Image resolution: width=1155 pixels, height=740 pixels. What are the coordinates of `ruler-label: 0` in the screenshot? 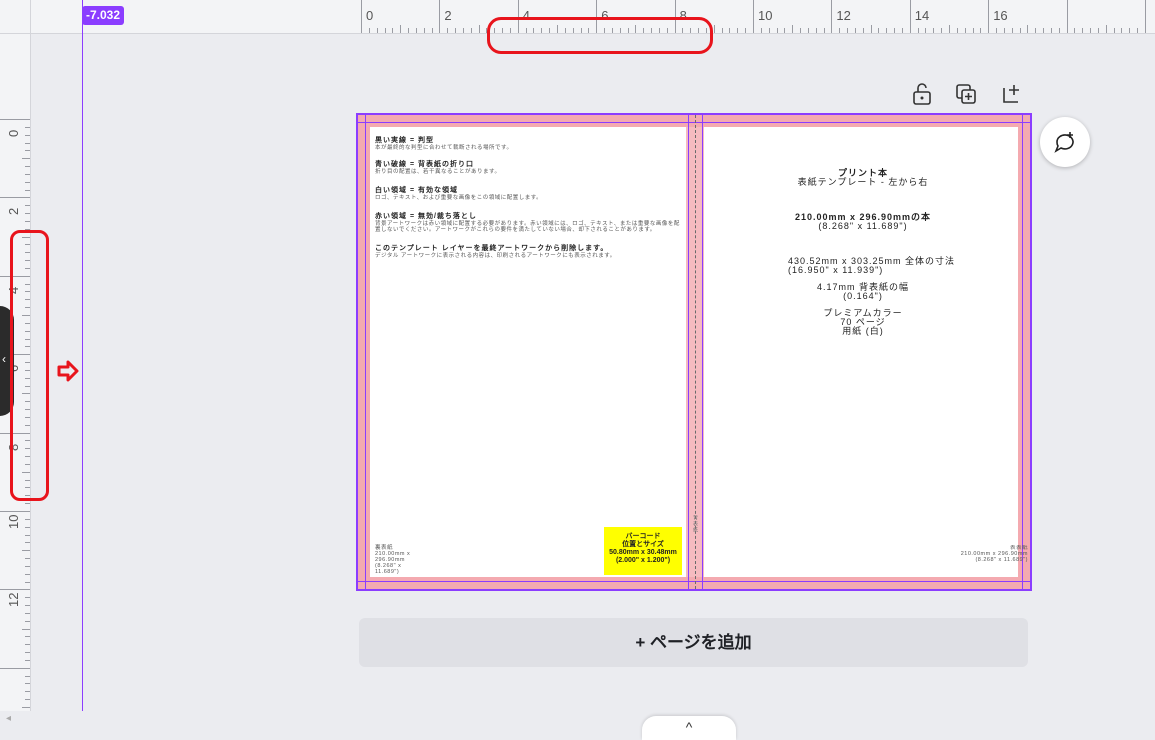 It's located at (370, 15).